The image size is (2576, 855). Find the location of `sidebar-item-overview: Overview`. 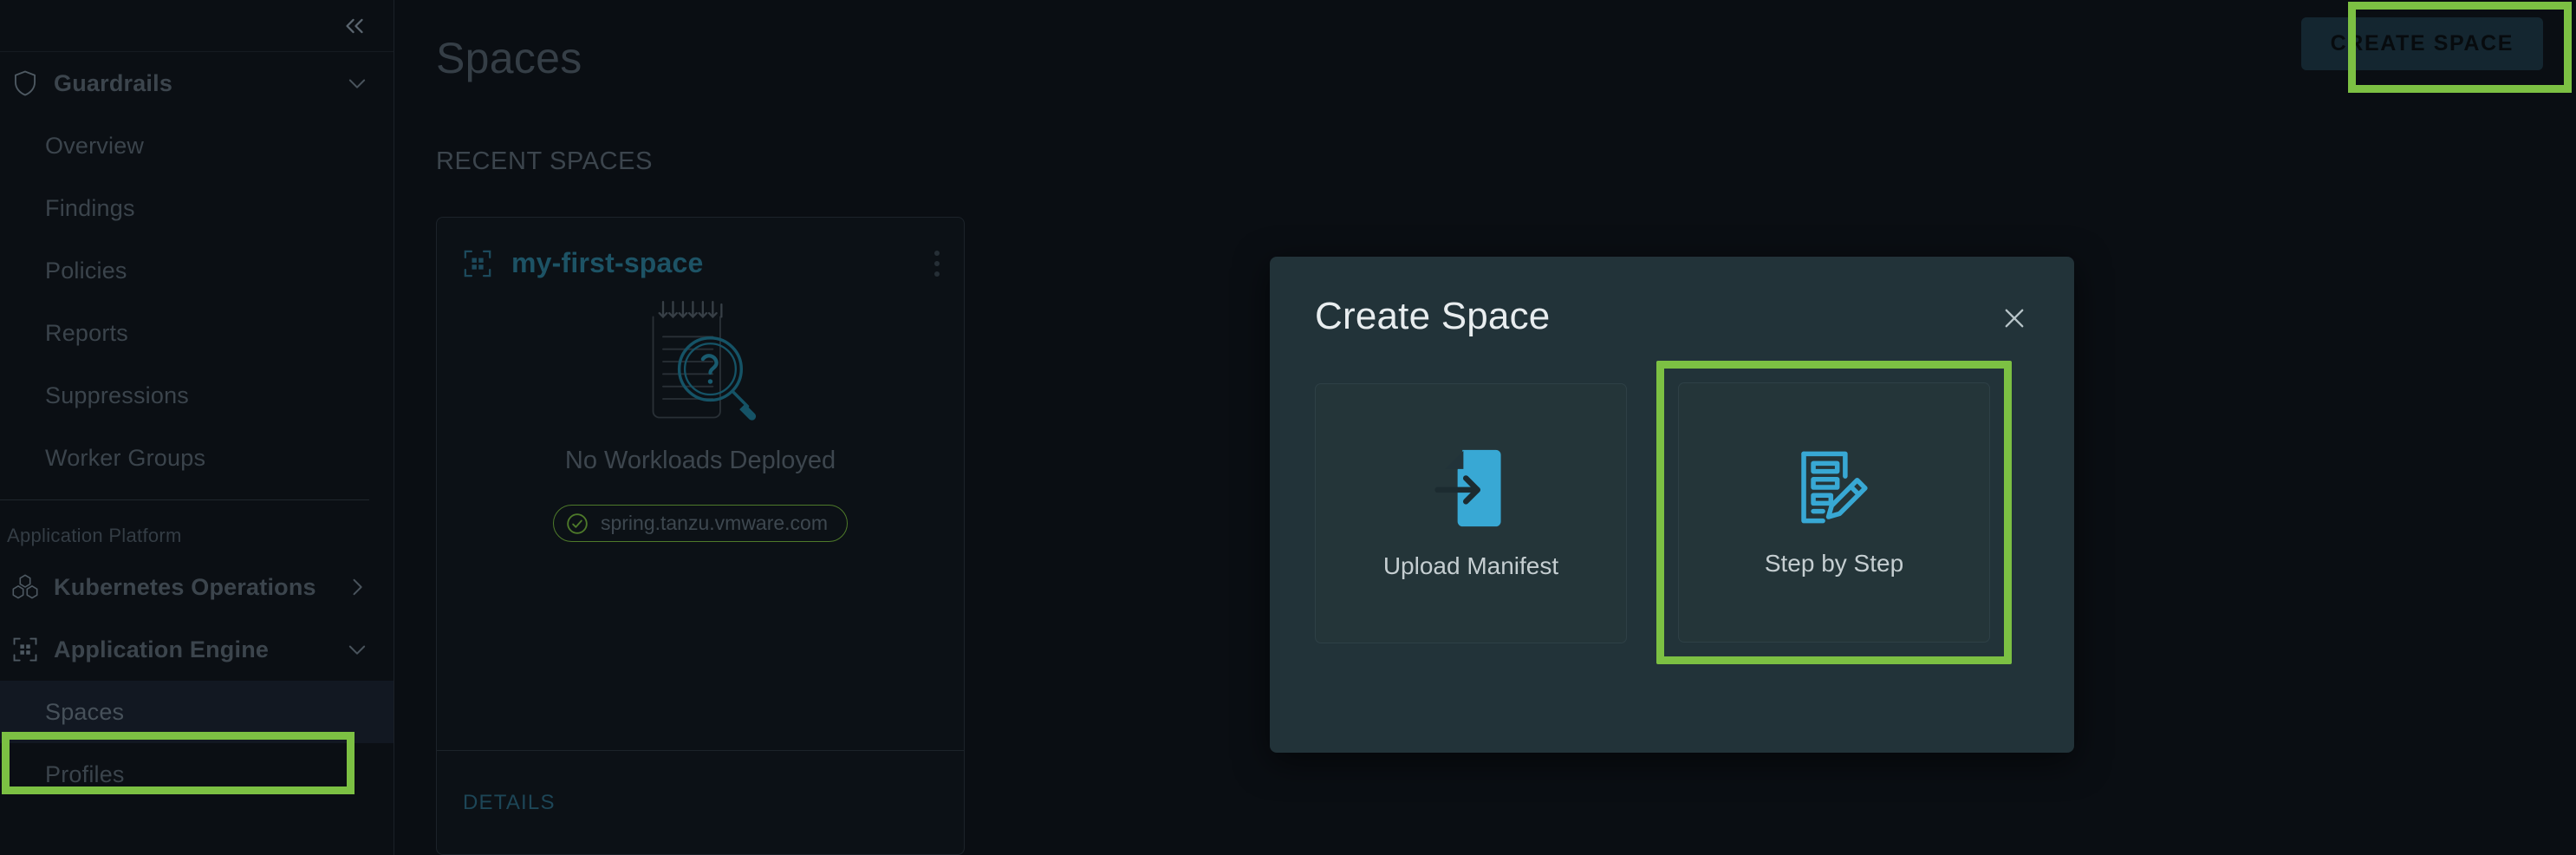

sidebar-item-overview: Overview is located at coordinates (197, 145).